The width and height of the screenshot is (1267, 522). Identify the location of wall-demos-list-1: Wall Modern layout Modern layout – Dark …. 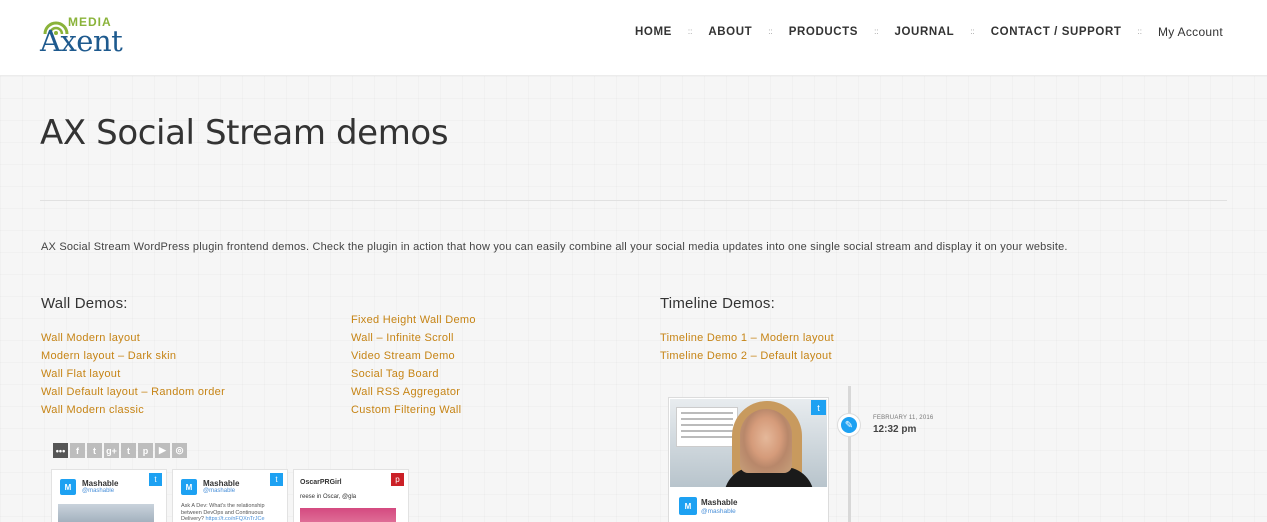
(133, 373).